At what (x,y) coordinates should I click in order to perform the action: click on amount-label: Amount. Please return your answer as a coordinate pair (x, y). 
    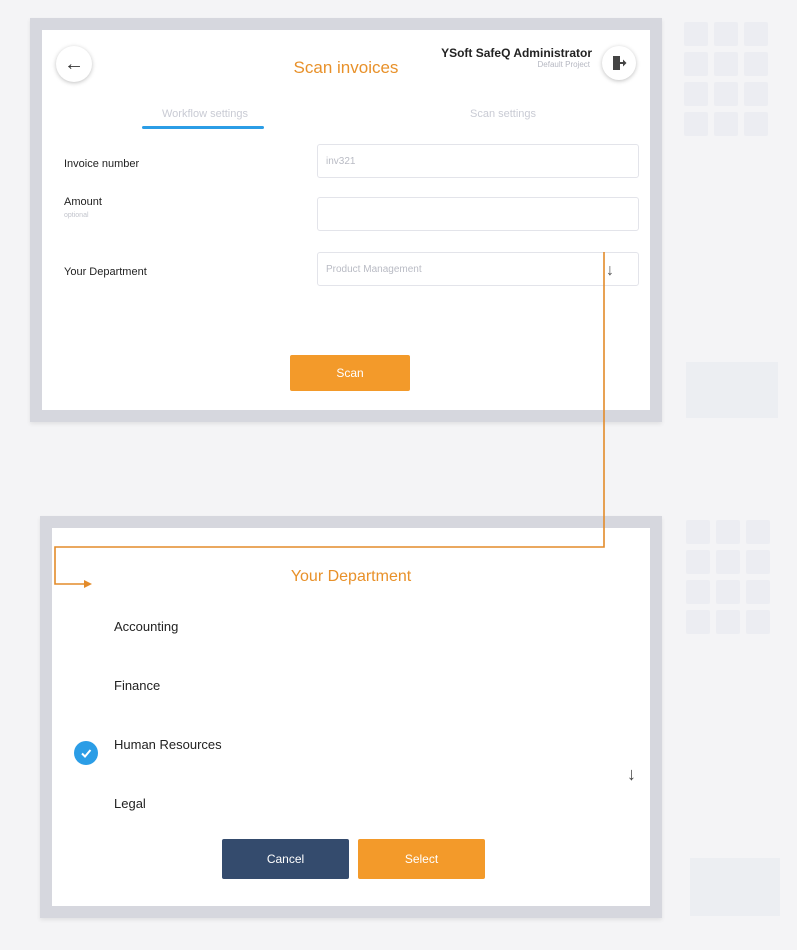
    Looking at the image, I should click on (83, 202).